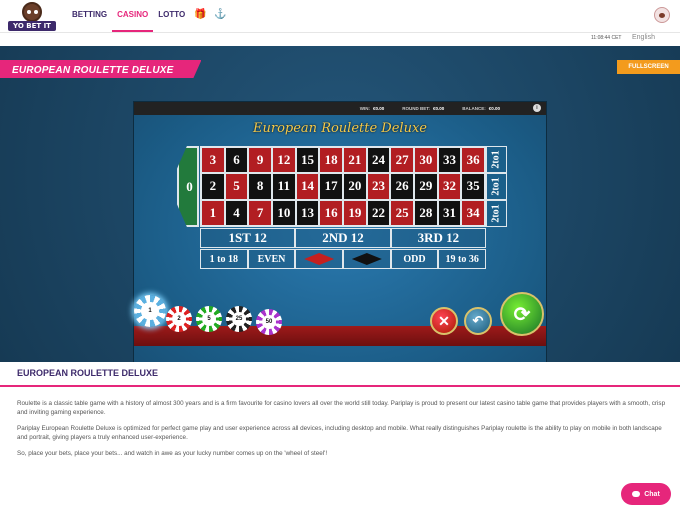  Describe the element at coordinates (236, 160) in the screenshot. I see `number-cell-6: 6` at that location.